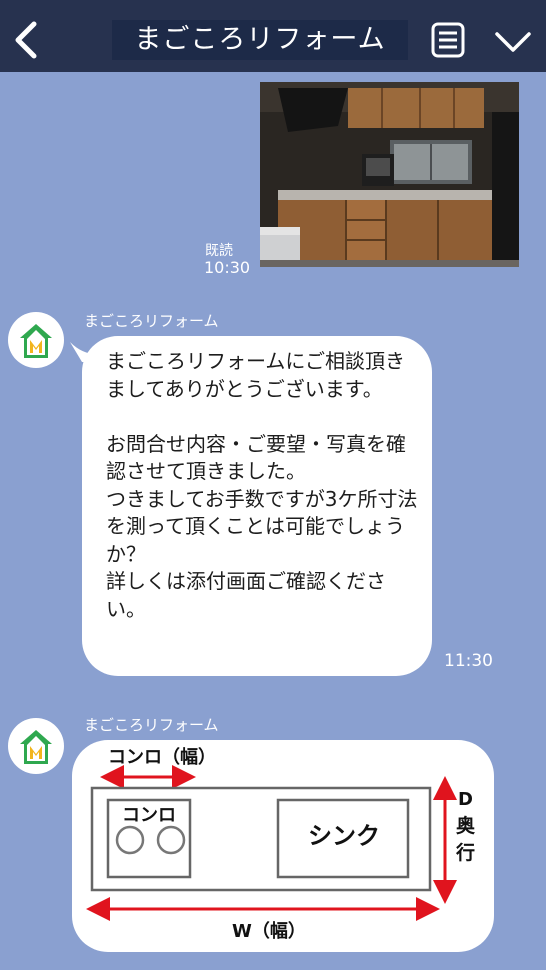  What do you see at coordinates (465, 799) in the screenshot?
I see `depth-d-label: D` at bounding box center [465, 799].